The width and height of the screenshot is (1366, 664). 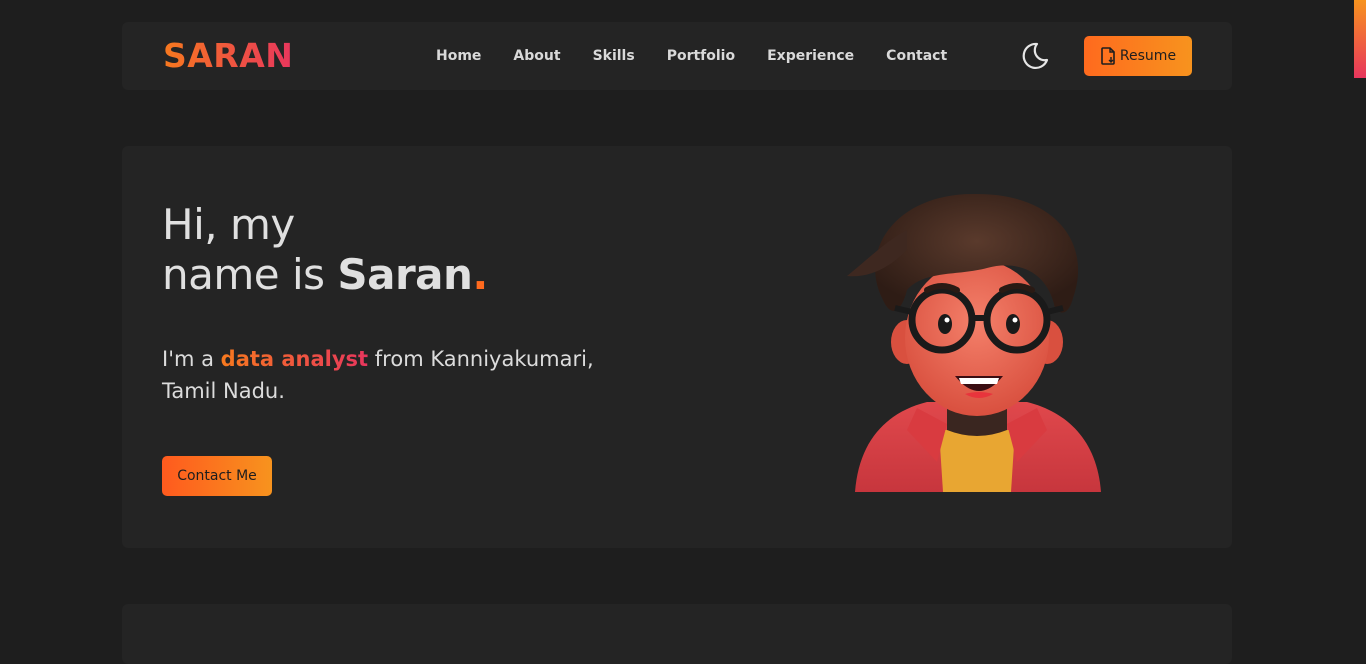 I want to click on greeting-line-1: Hi, my, so click(x=228, y=224).